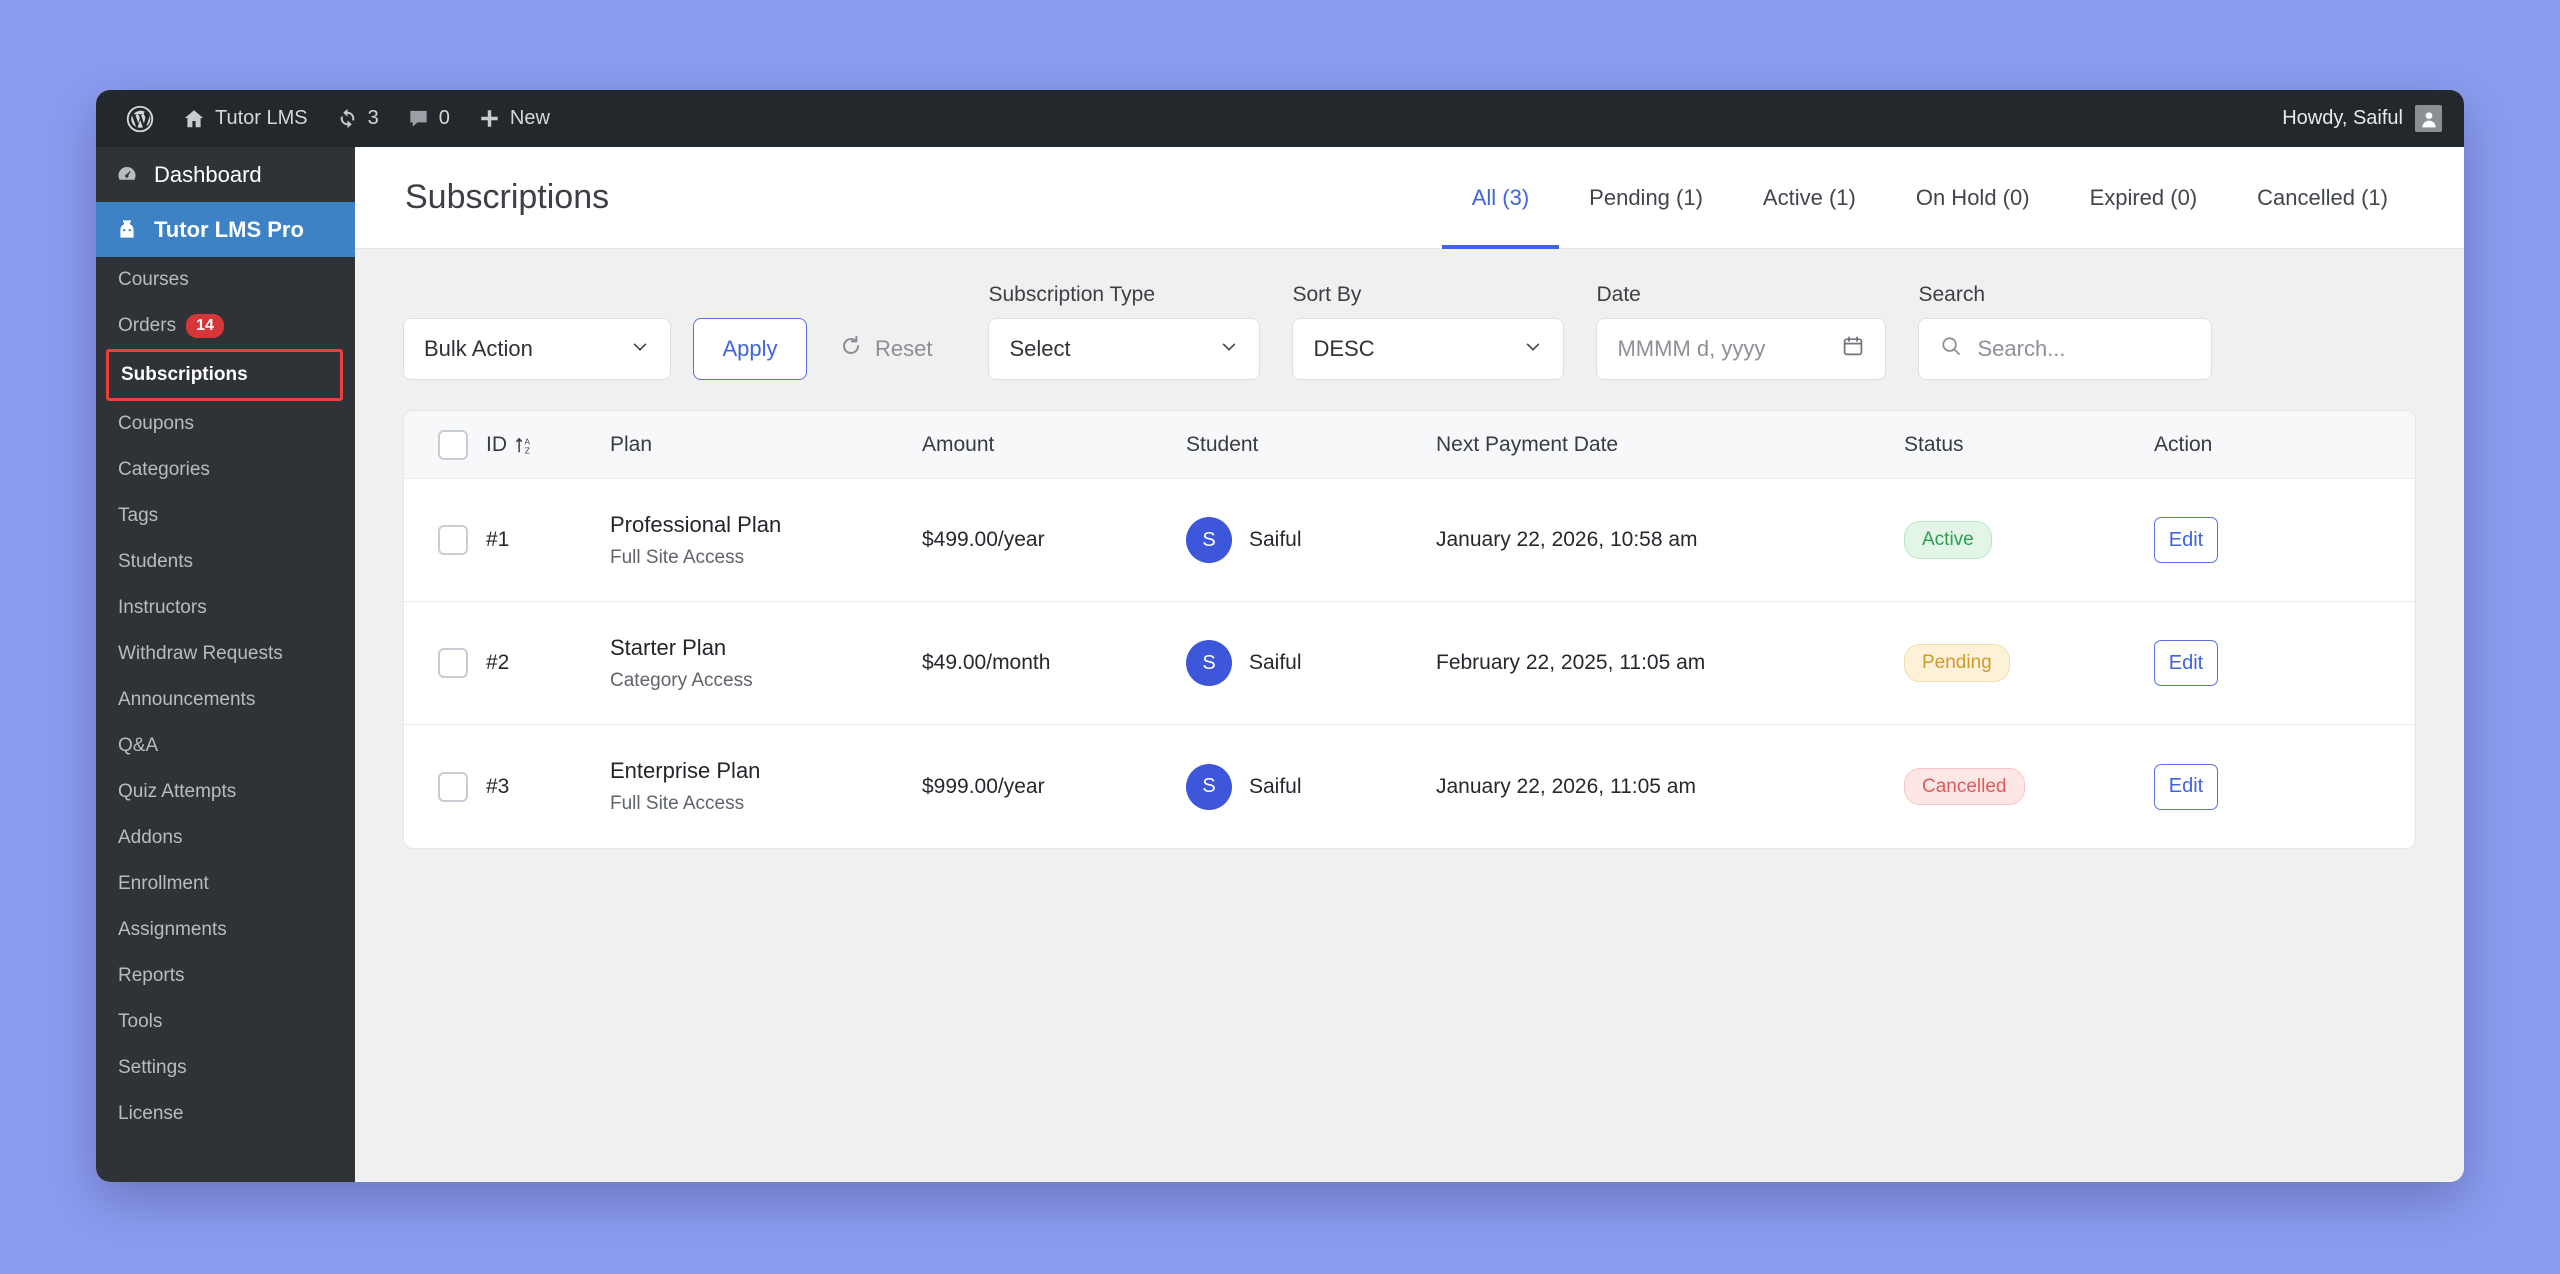 The height and width of the screenshot is (1274, 2560). I want to click on sort-az-icon: A Z, so click(525, 445).